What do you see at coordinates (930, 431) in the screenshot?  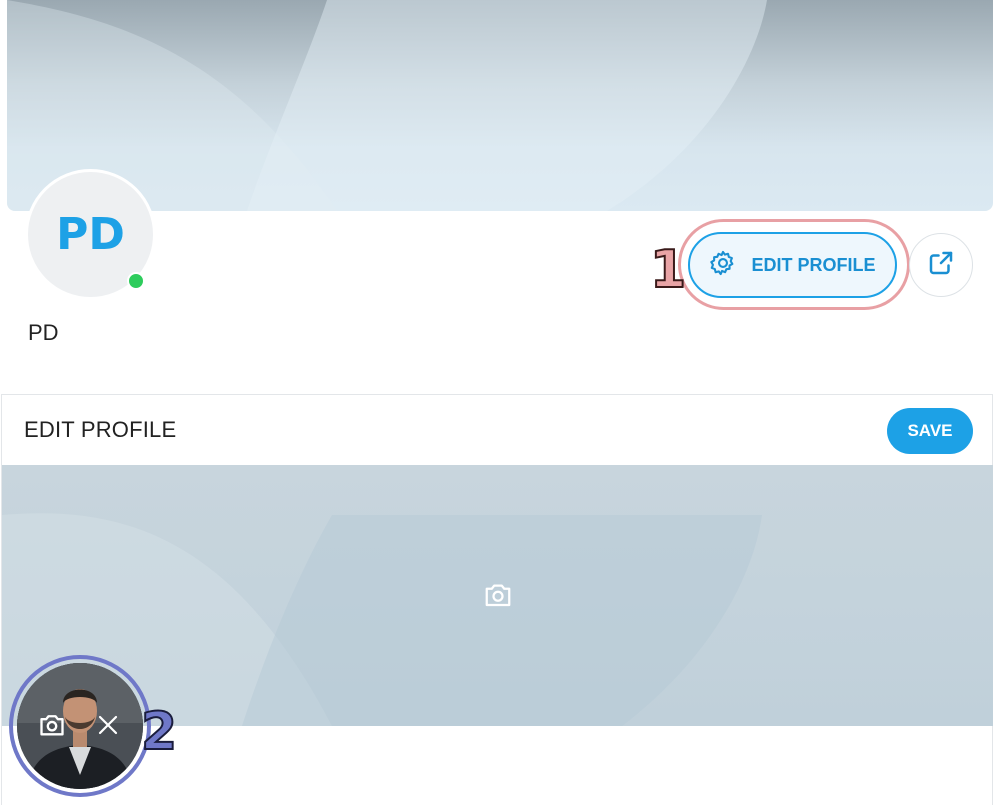 I see `save-button: SAVE` at bounding box center [930, 431].